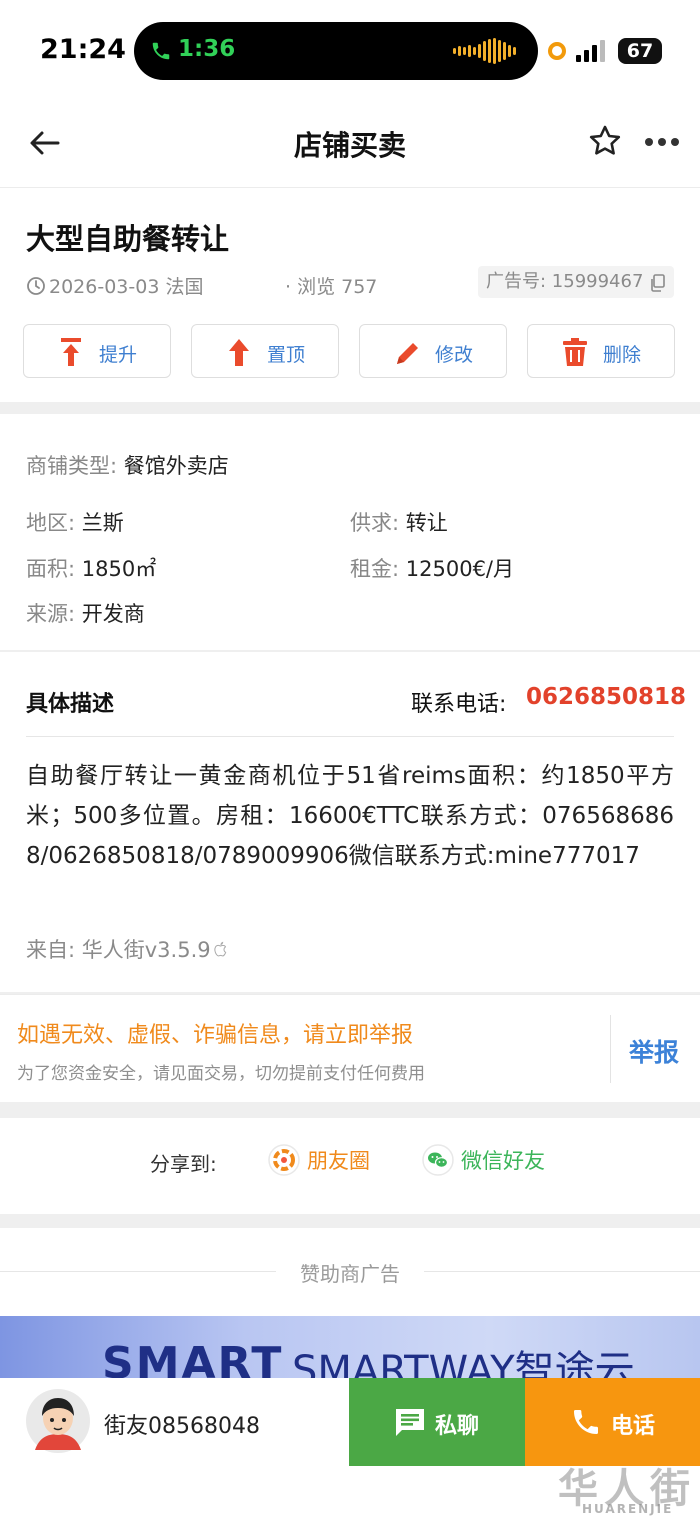  Describe the element at coordinates (623, 1485) in the screenshot. I see `watermark: 华人街 HUARENJIE` at that location.